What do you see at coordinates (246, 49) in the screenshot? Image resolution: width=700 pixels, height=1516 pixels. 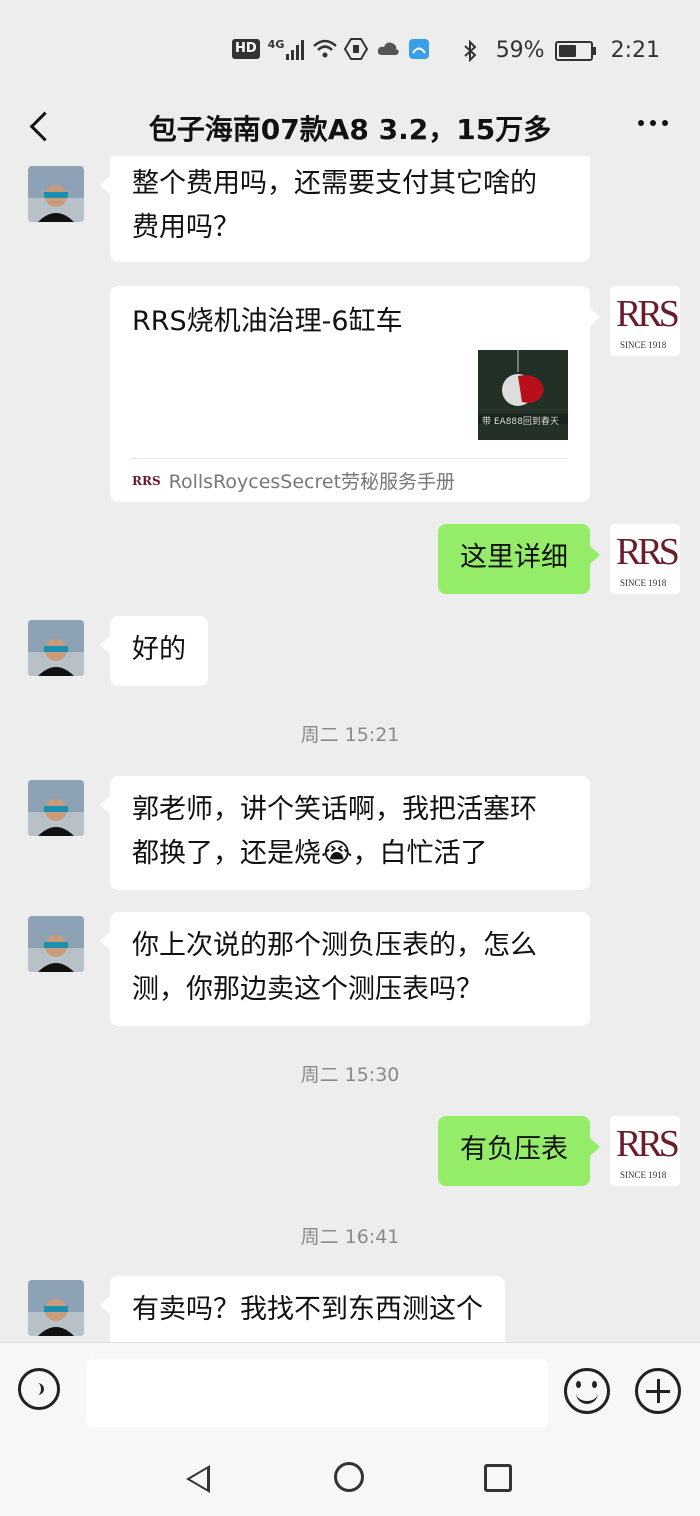 I see `hd-icon: HD` at bounding box center [246, 49].